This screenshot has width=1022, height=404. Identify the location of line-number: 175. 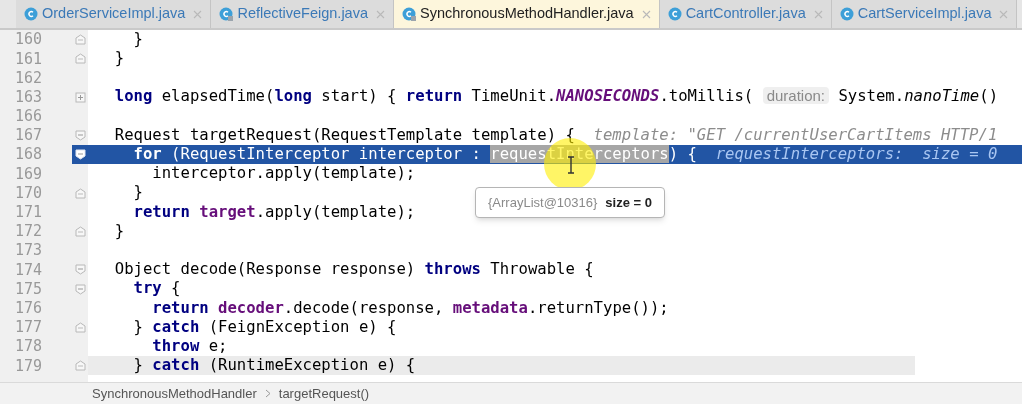
(27, 289).